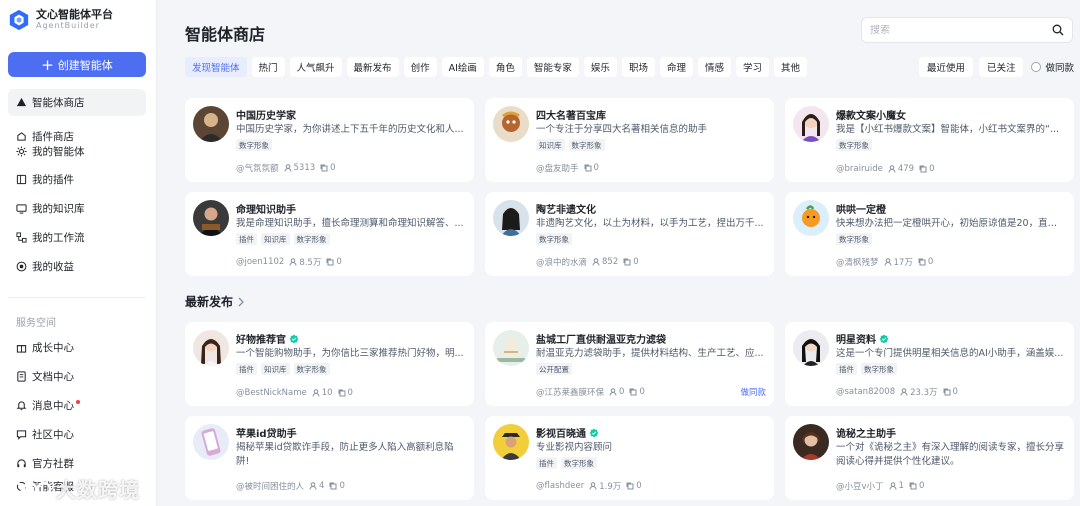 The width and height of the screenshot is (1080, 506). What do you see at coordinates (58, 103) in the screenshot?
I see `sidebar-item-label: 智能体商店` at bounding box center [58, 103].